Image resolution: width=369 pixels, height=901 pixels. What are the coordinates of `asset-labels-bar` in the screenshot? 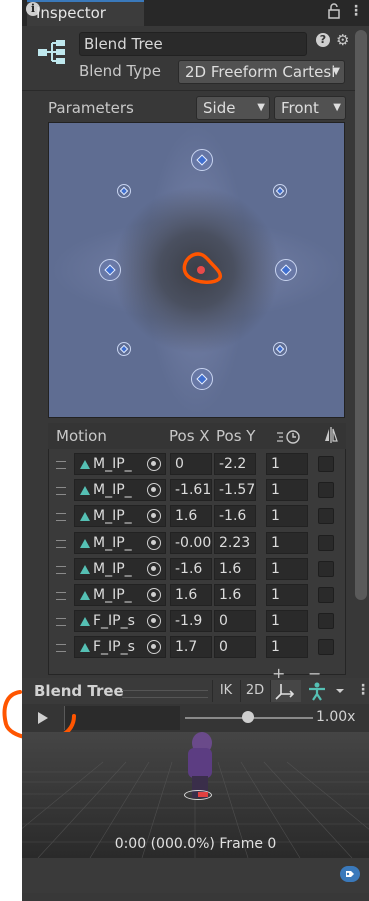 It's located at (195, 875).